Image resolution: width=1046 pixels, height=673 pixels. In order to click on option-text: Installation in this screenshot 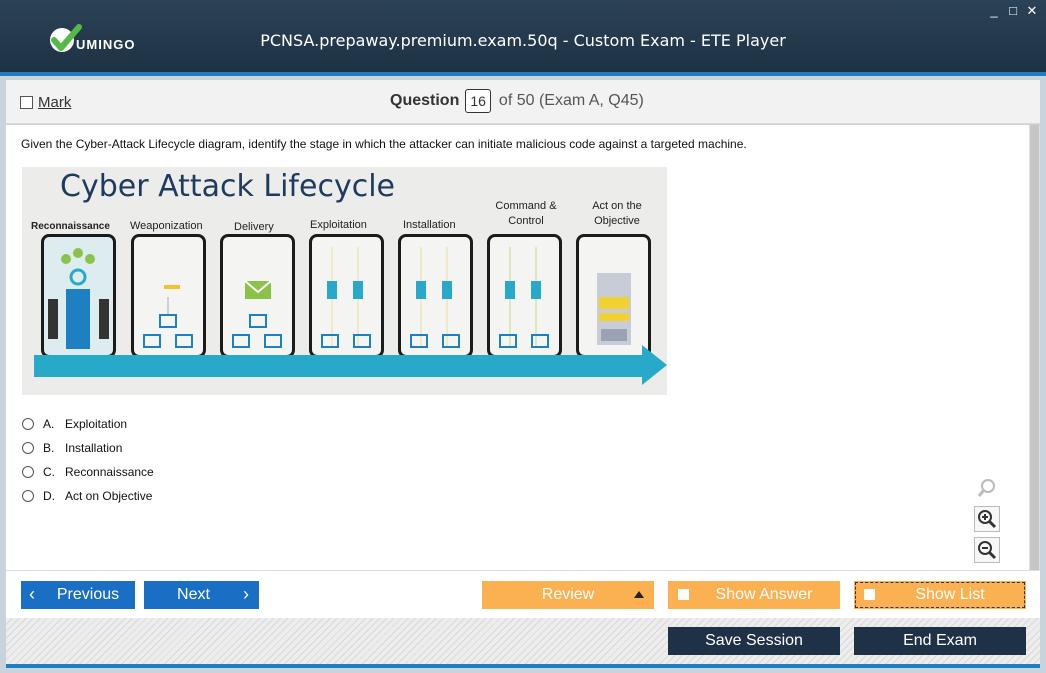, I will do `click(93, 448)`.